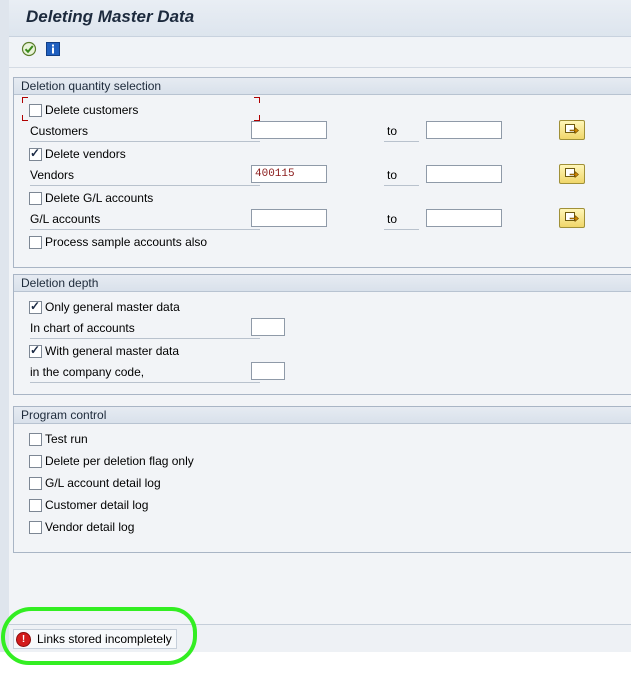  I want to click on customer-detail-log-checkbox-row: Customer detail log, so click(88, 505).